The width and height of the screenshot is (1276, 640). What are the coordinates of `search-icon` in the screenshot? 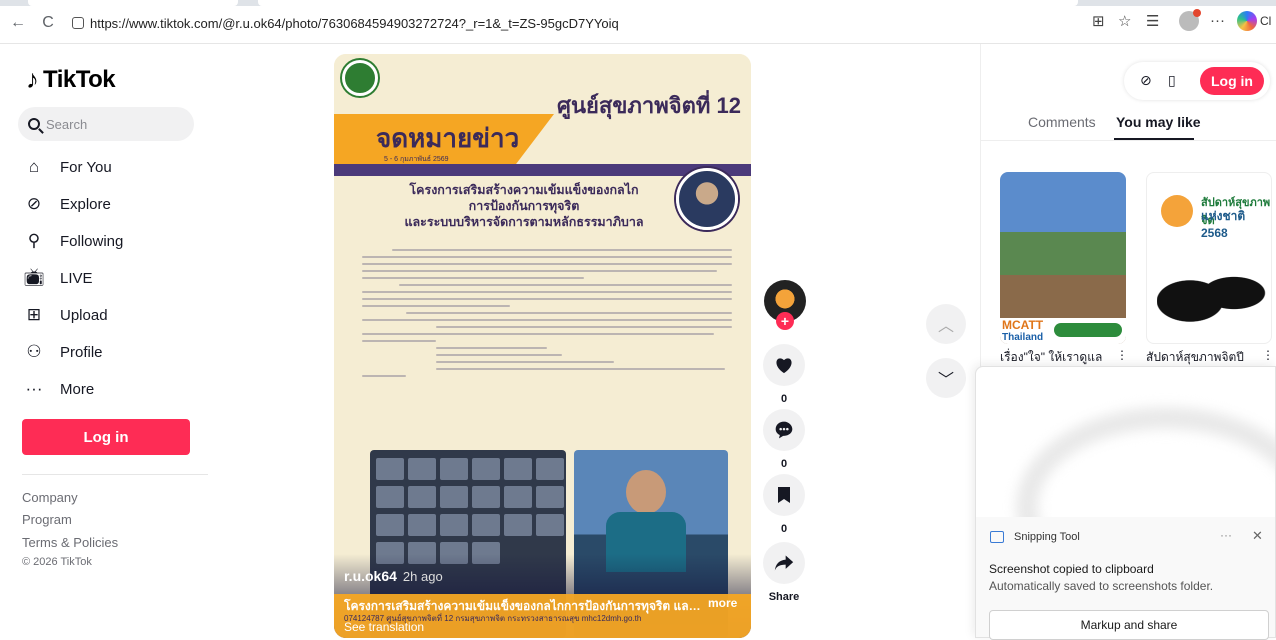 It's located at (34, 124).